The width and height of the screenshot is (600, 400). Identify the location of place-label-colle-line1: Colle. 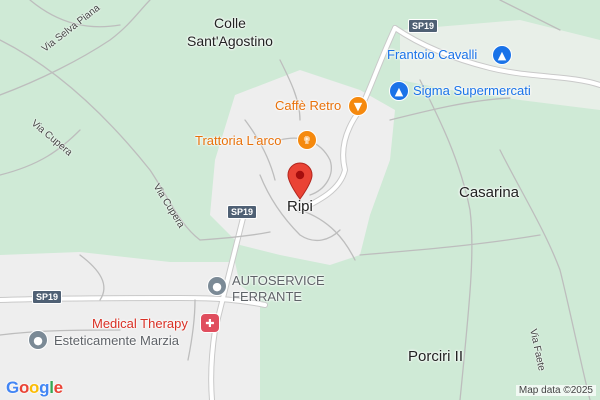
(230, 23).